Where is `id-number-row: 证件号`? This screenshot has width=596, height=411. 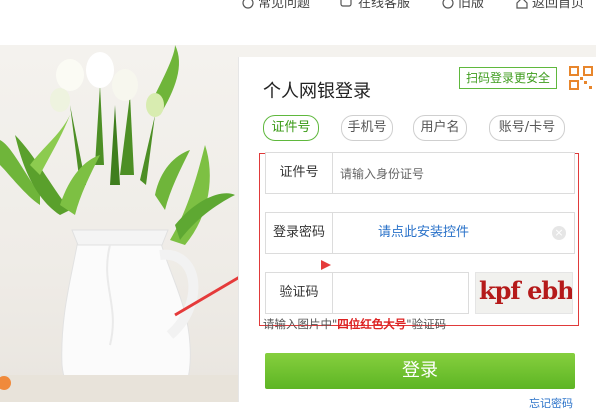 id-number-row: 证件号 is located at coordinates (420, 173).